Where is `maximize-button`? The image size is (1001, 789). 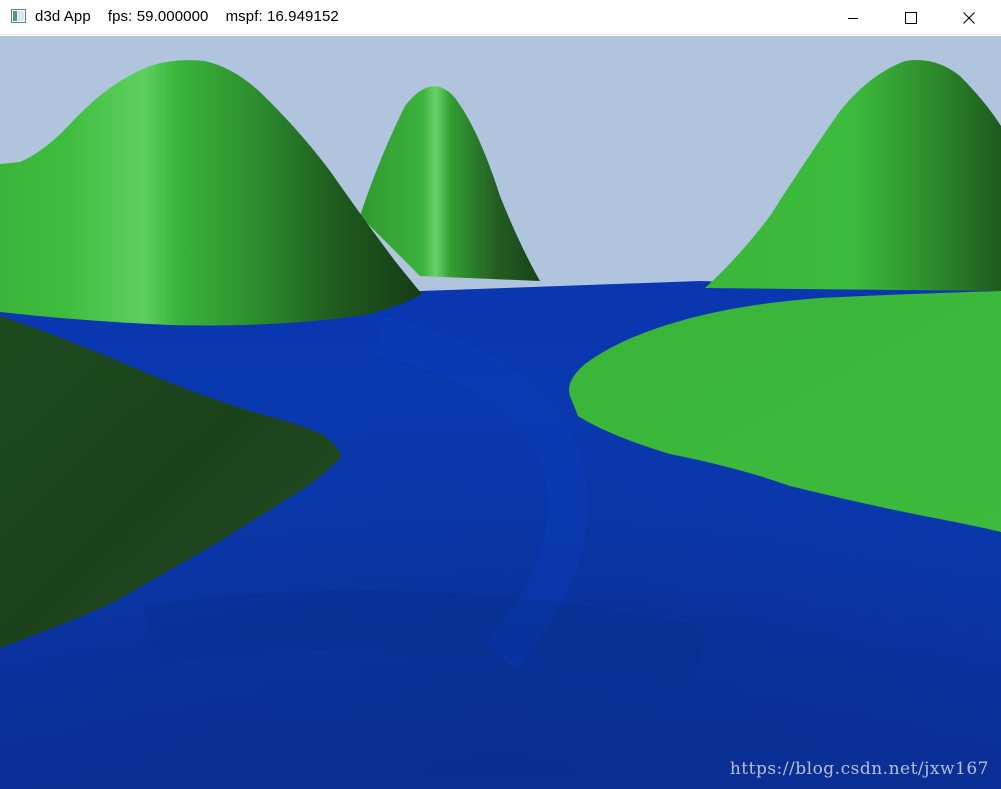
maximize-button is located at coordinates (911, 17).